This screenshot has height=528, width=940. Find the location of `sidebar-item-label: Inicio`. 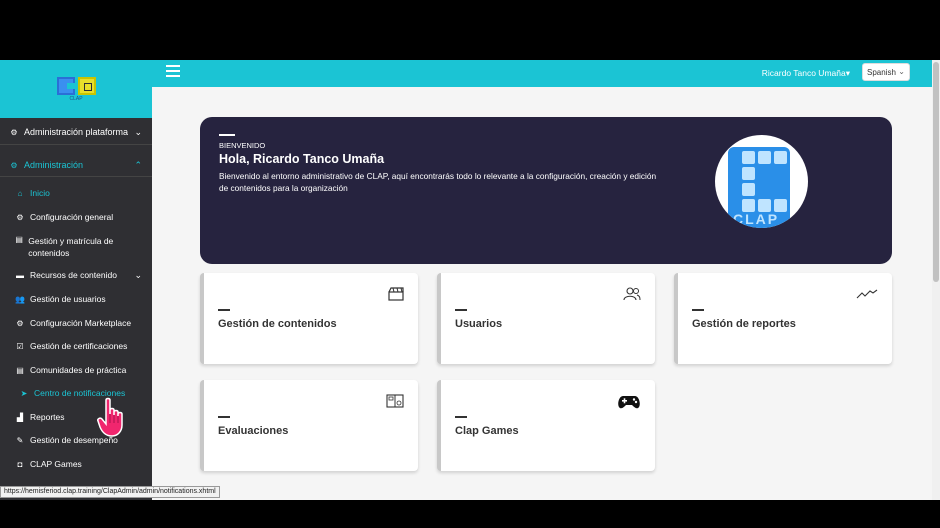

sidebar-item-label: Inicio is located at coordinates (40, 193).